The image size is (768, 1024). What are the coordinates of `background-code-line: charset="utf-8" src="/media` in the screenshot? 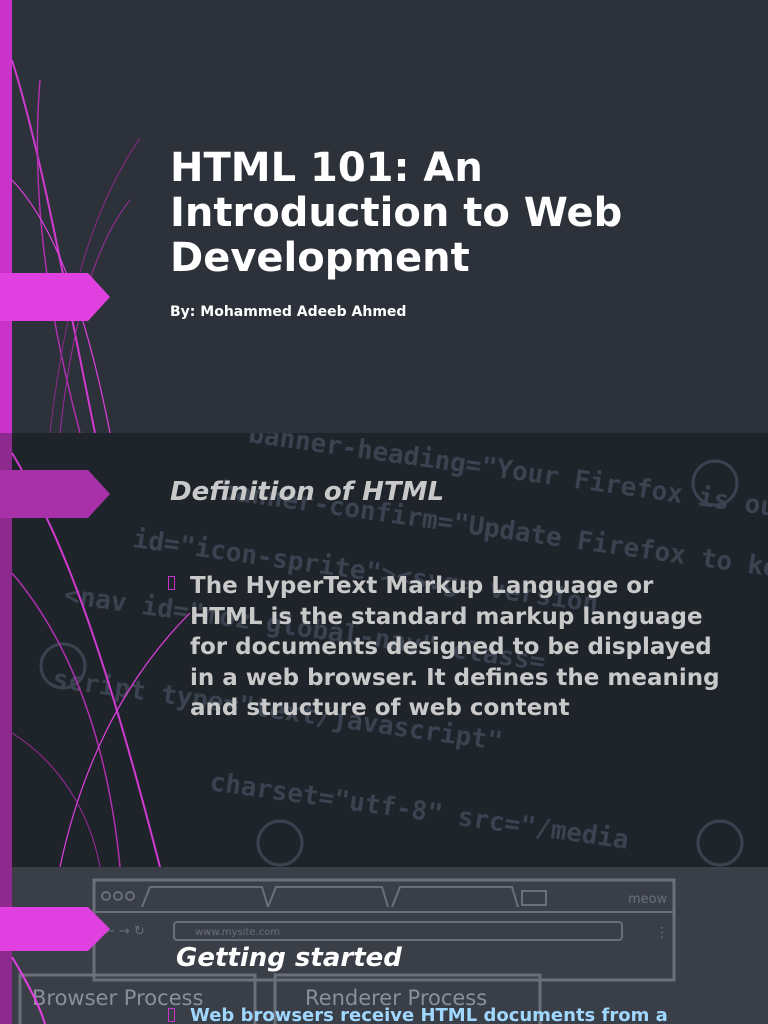 It's located at (419, 811).